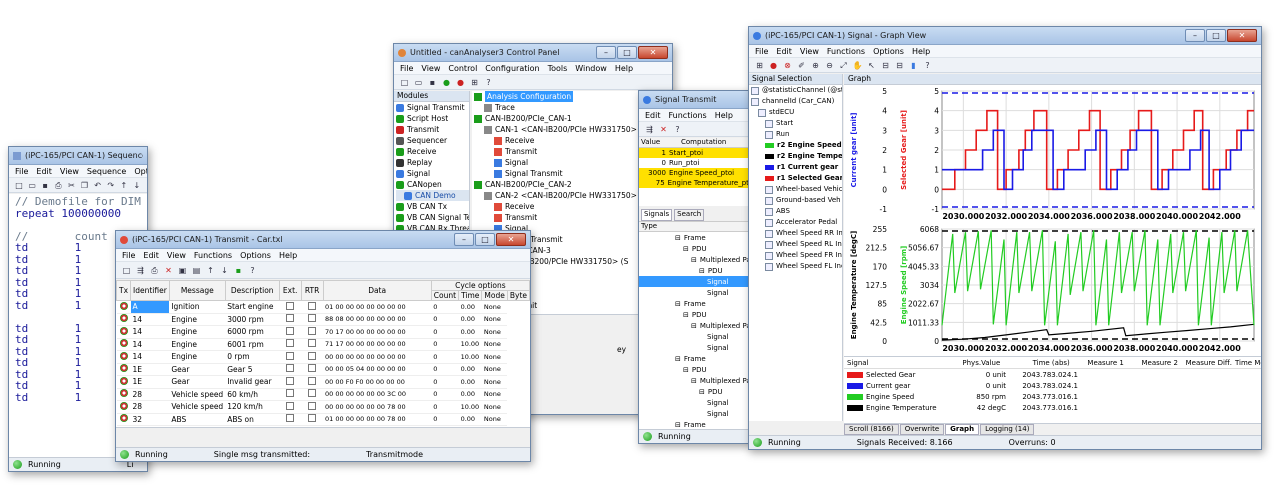 The width and height of the screenshot is (1280, 486). What do you see at coordinates (45, 185) in the screenshot?
I see `save-icon: ▪` at bounding box center [45, 185].